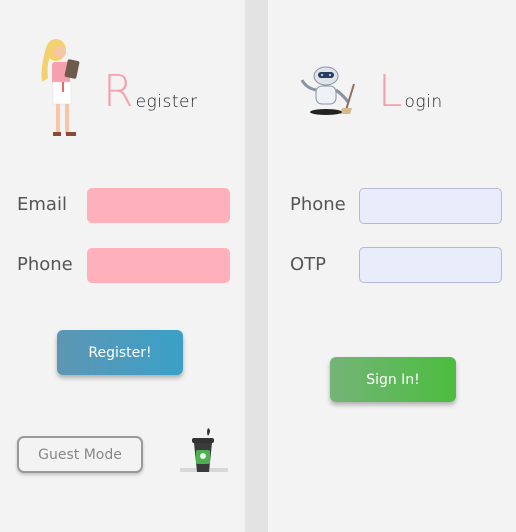 The image size is (516, 532). Describe the element at coordinates (80, 454) in the screenshot. I see `guest-mode-button: Guest Mode` at that location.